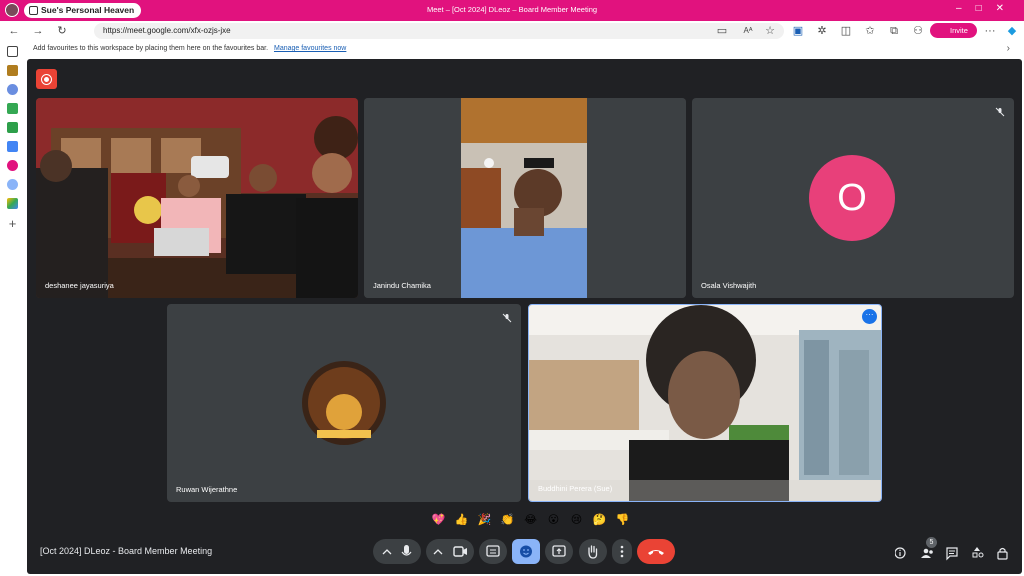  What do you see at coordinates (62, 31) in the screenshot?
I see `refresh-icon: ↻` at bounding box center [62, 31].